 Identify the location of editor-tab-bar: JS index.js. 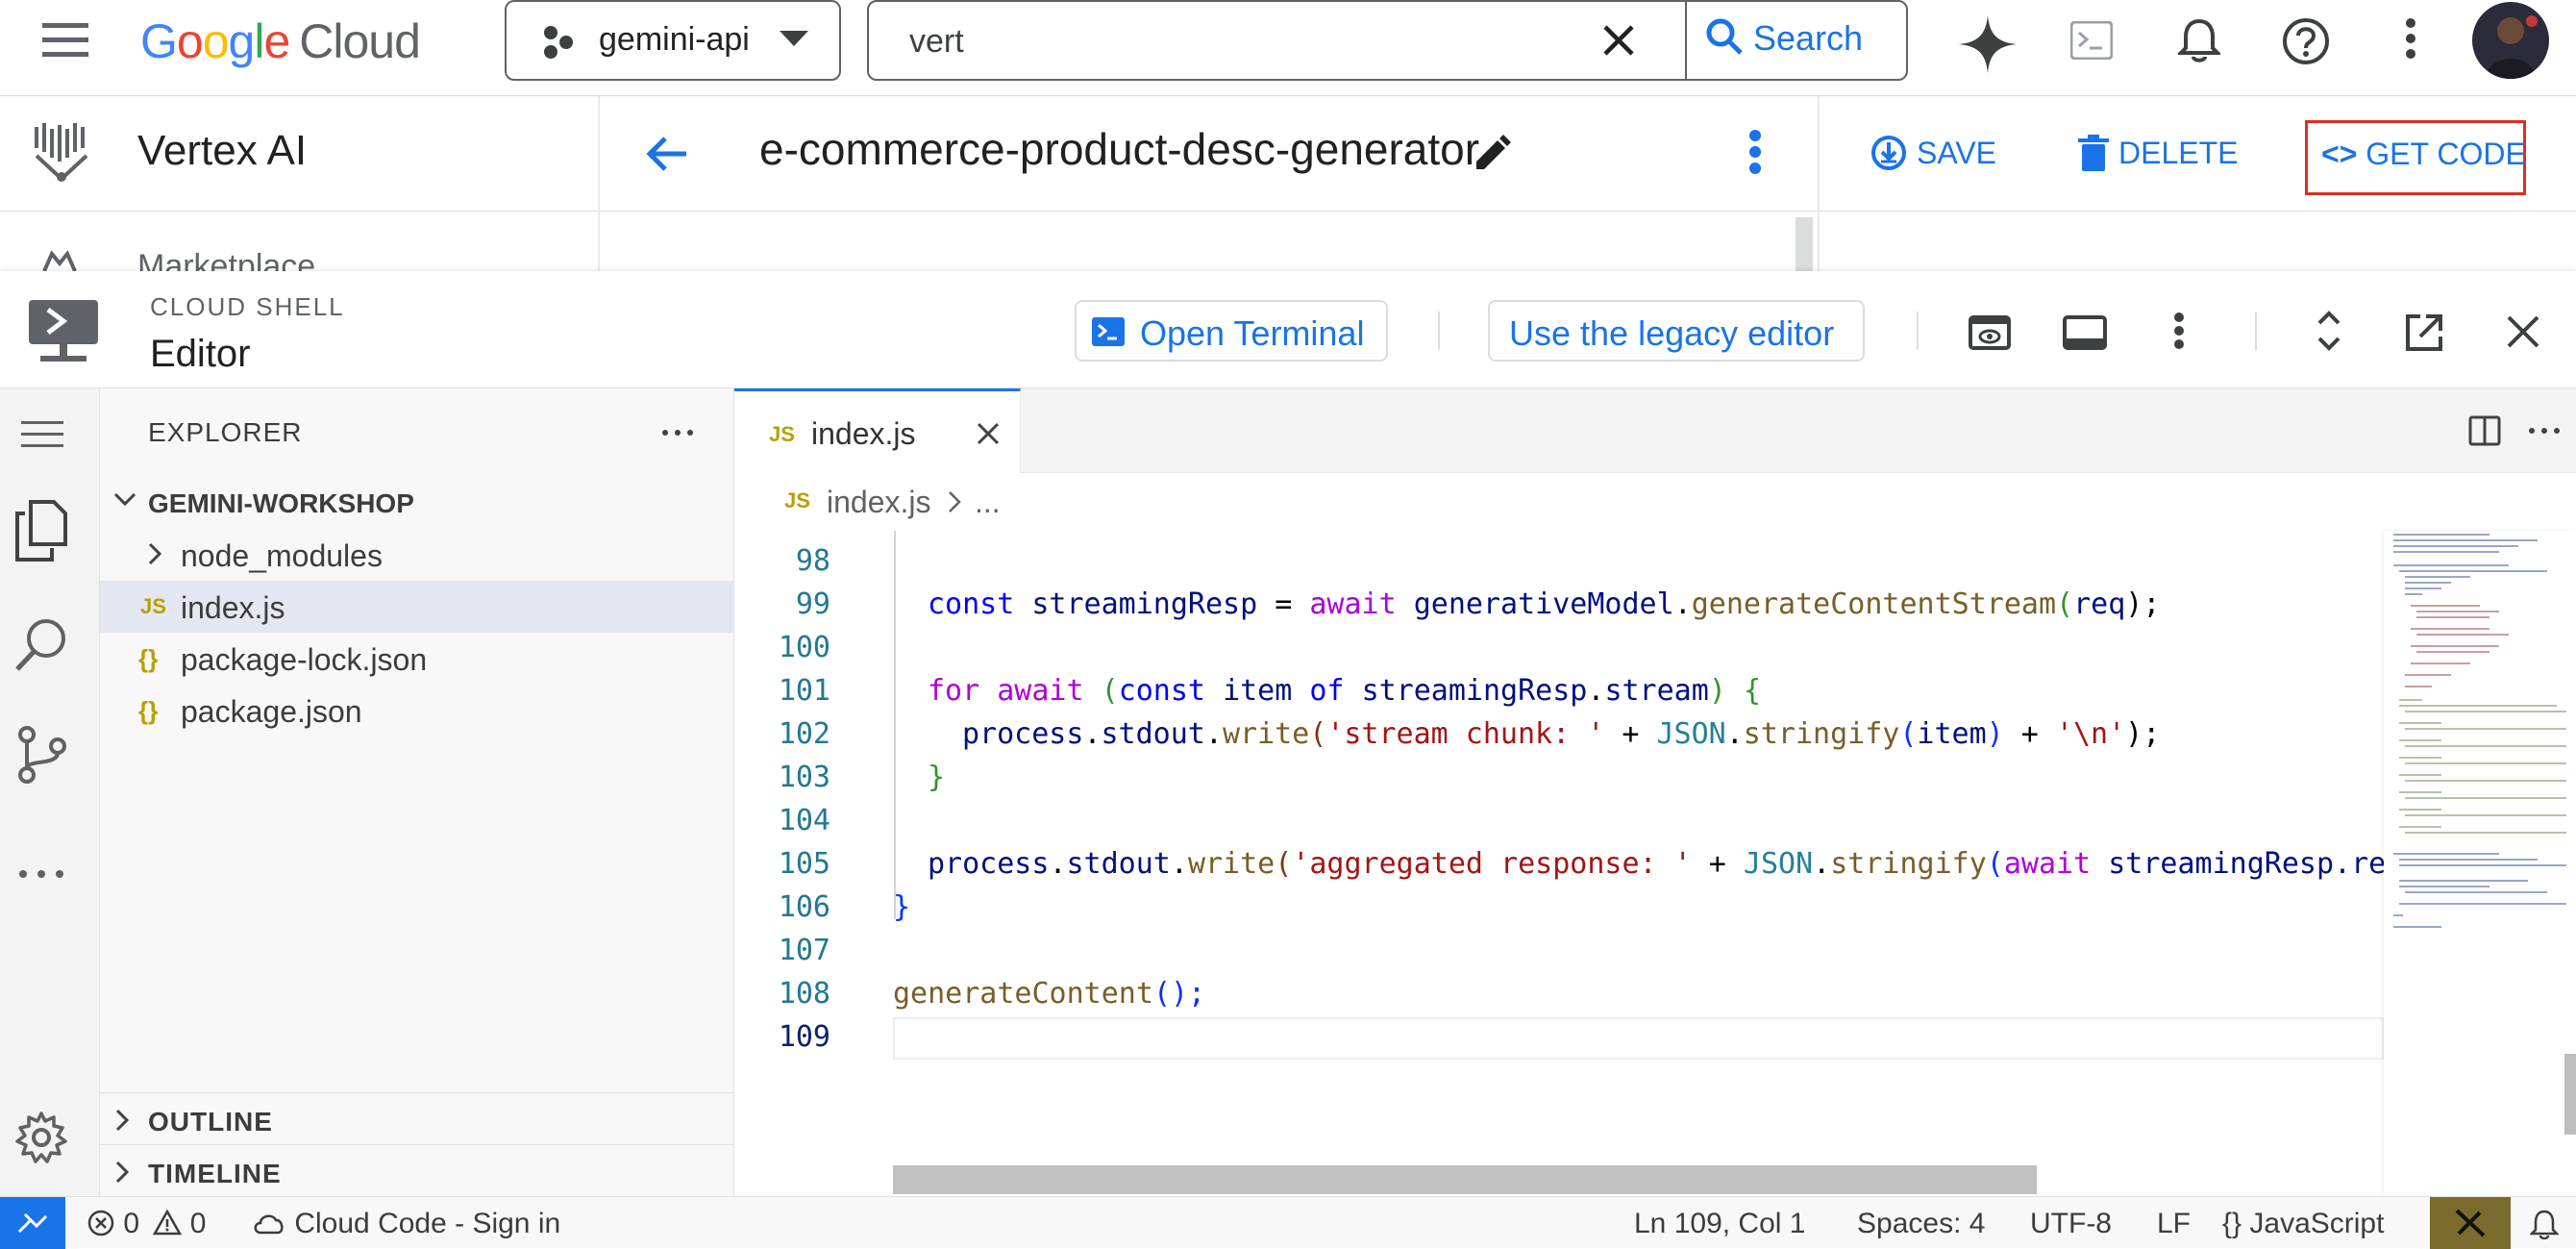
(1655, 430).